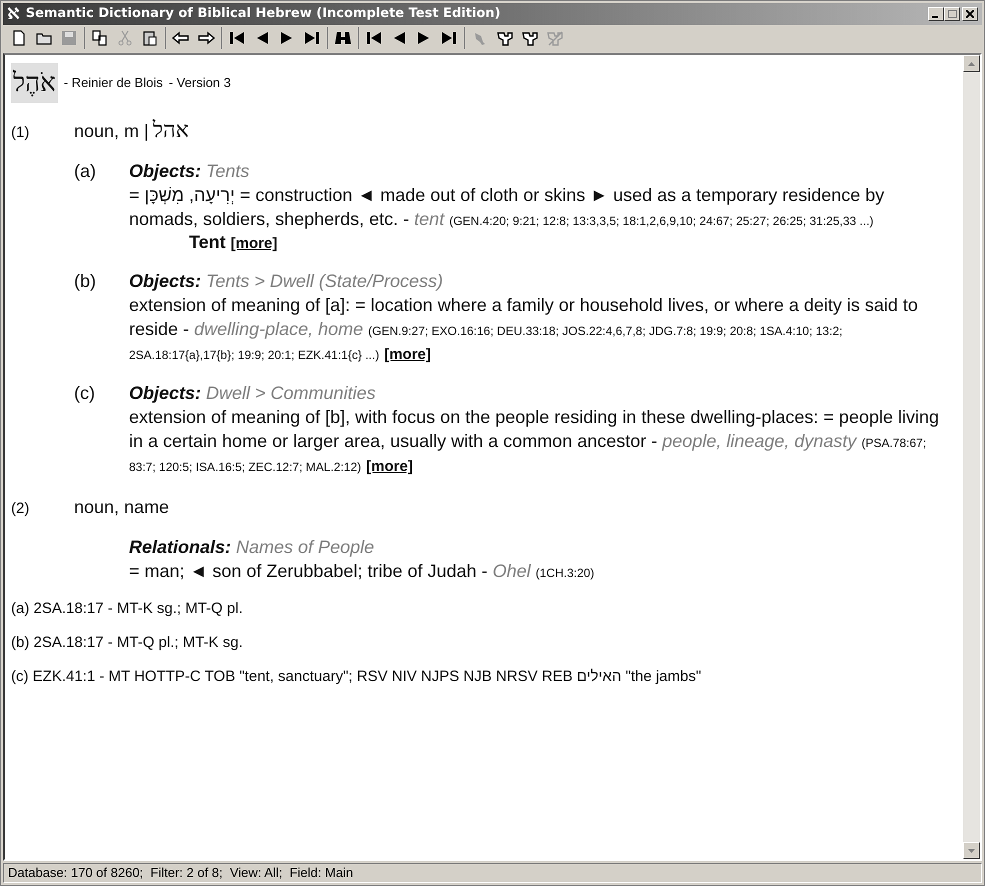  I want to click on maximize-button, so click(952, 14).